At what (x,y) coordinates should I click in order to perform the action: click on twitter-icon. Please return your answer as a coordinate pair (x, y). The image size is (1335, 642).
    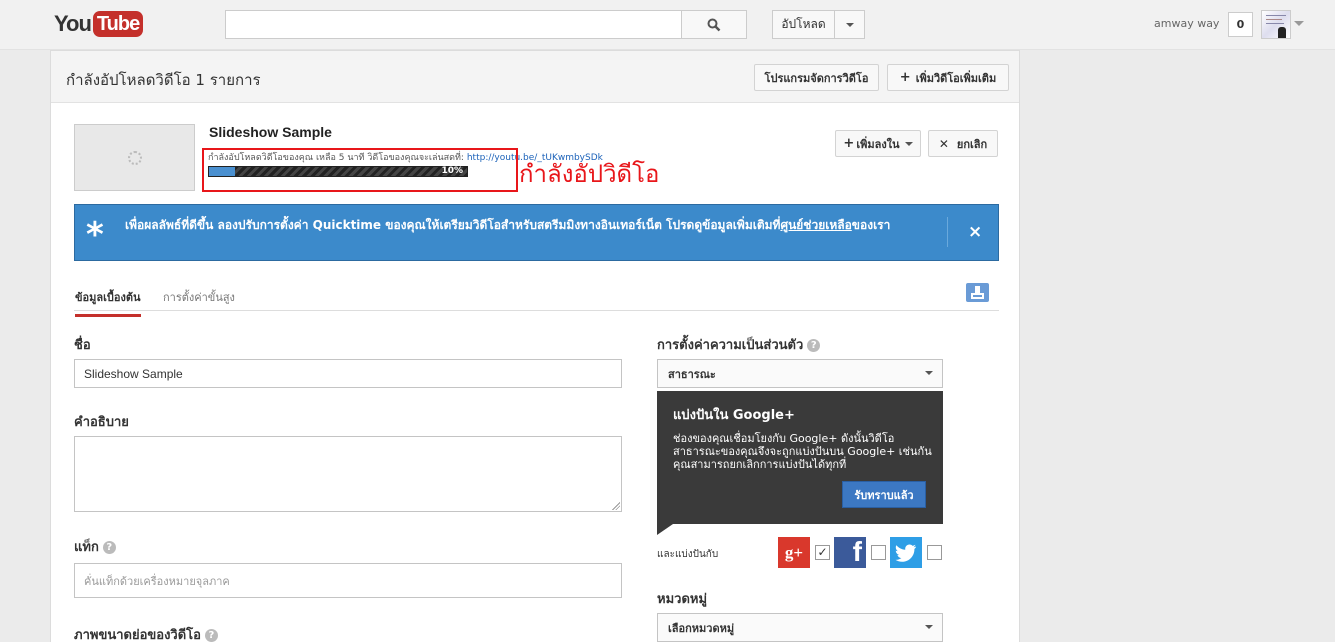
    Looking at the image, I should click on (906, 552).